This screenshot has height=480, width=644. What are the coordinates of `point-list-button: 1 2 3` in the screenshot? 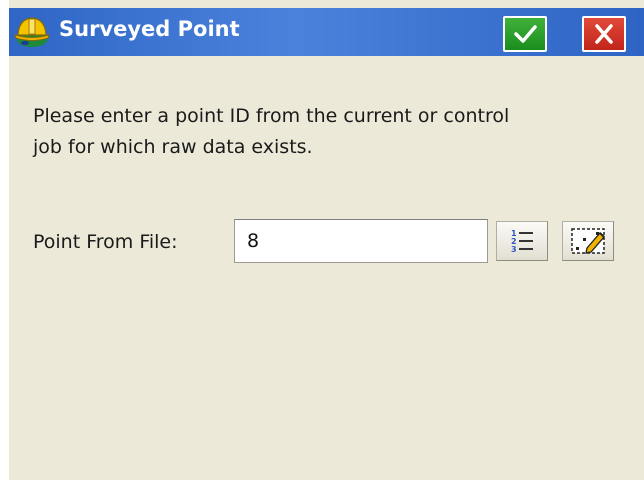 It's located at (522, 241).